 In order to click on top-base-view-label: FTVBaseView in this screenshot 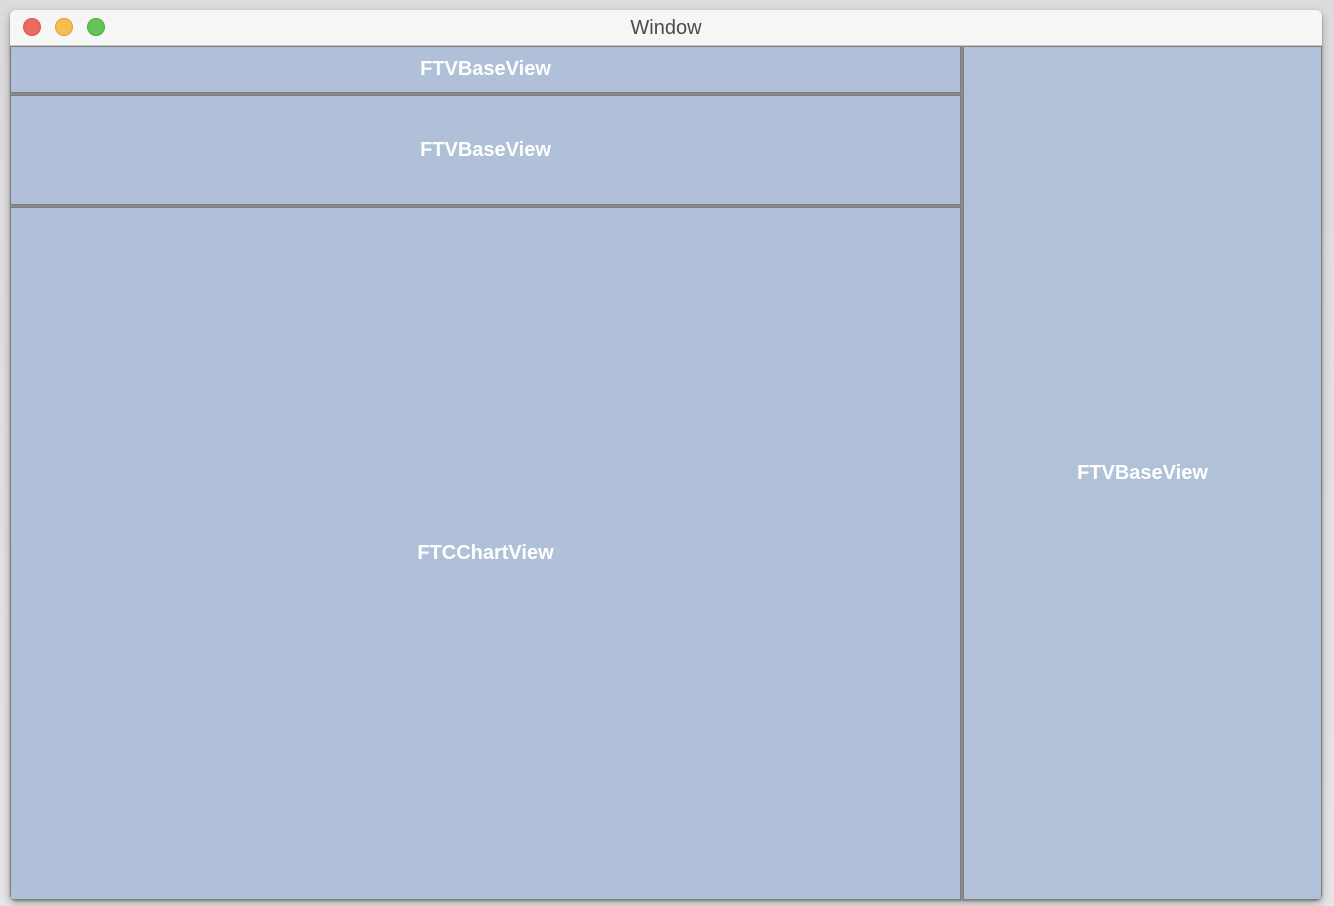, I will do `click(485, 69)`.